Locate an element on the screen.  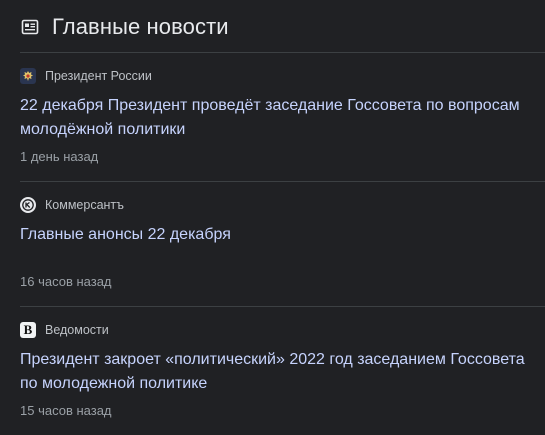
russia-emblem-icon is located at coordinates (28, 76).